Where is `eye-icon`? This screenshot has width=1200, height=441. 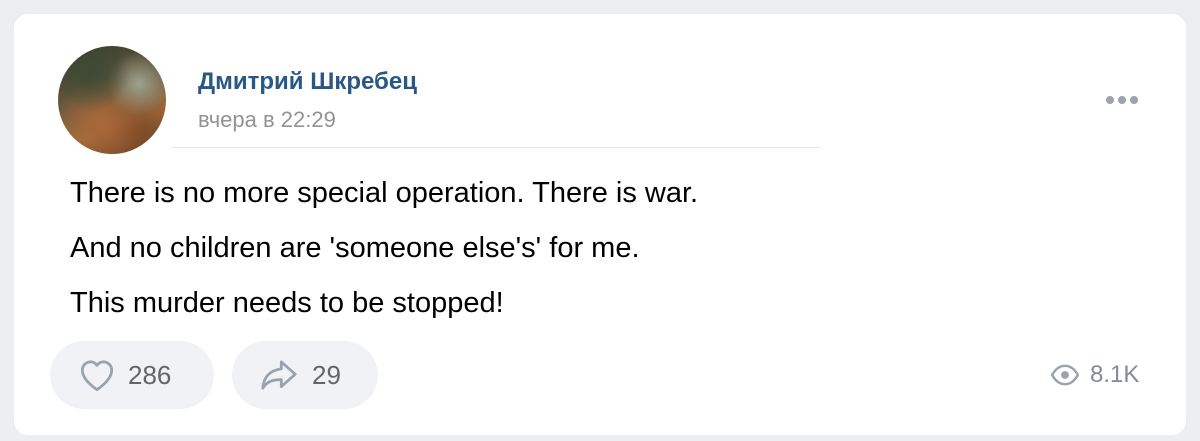 eye-icon is located at coordinates (1065, 375).